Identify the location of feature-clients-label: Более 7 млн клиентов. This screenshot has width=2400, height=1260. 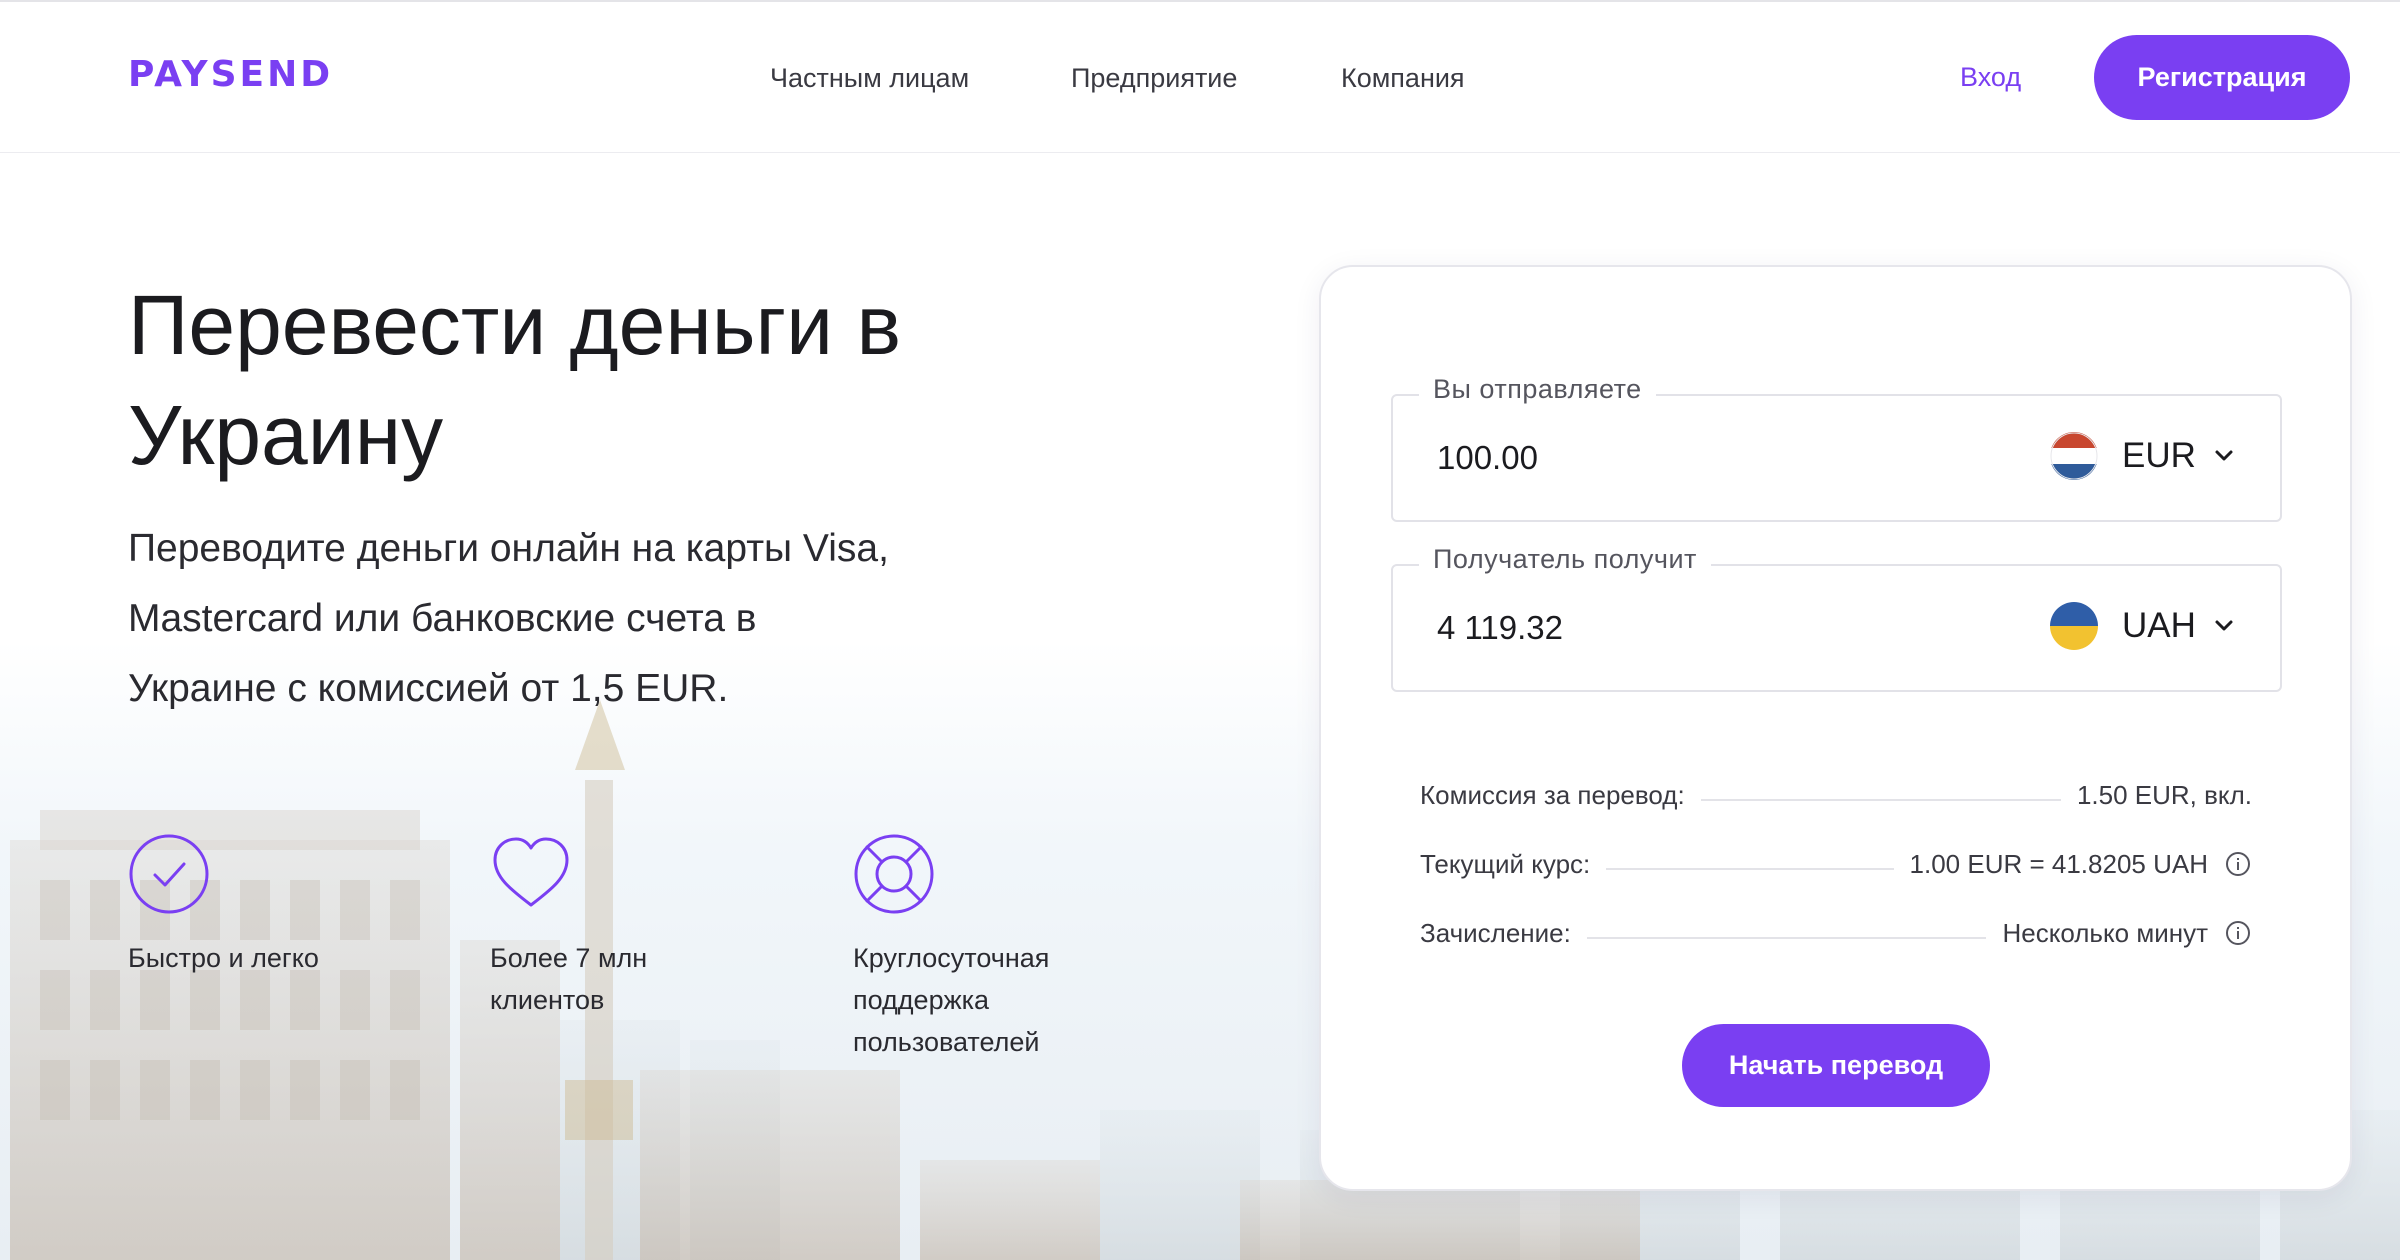
(569, 979).